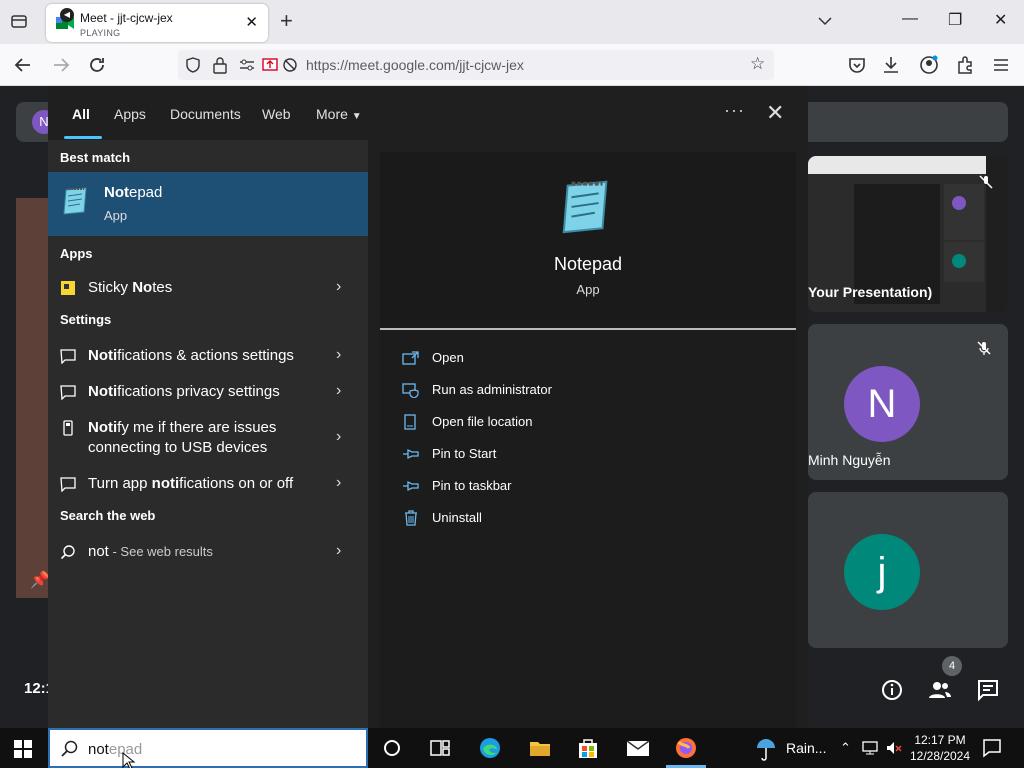  I want to click on file-explorer-icon, so click(540, 748).